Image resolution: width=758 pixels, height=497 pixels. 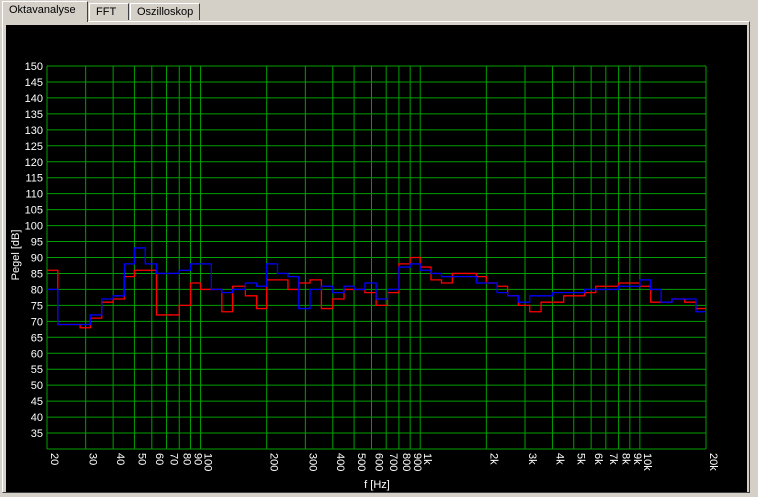 What do you see at coordinates (37, 402) in the screenshot?
I see `y-tick-label: 45` at bounding box center [37, 402].